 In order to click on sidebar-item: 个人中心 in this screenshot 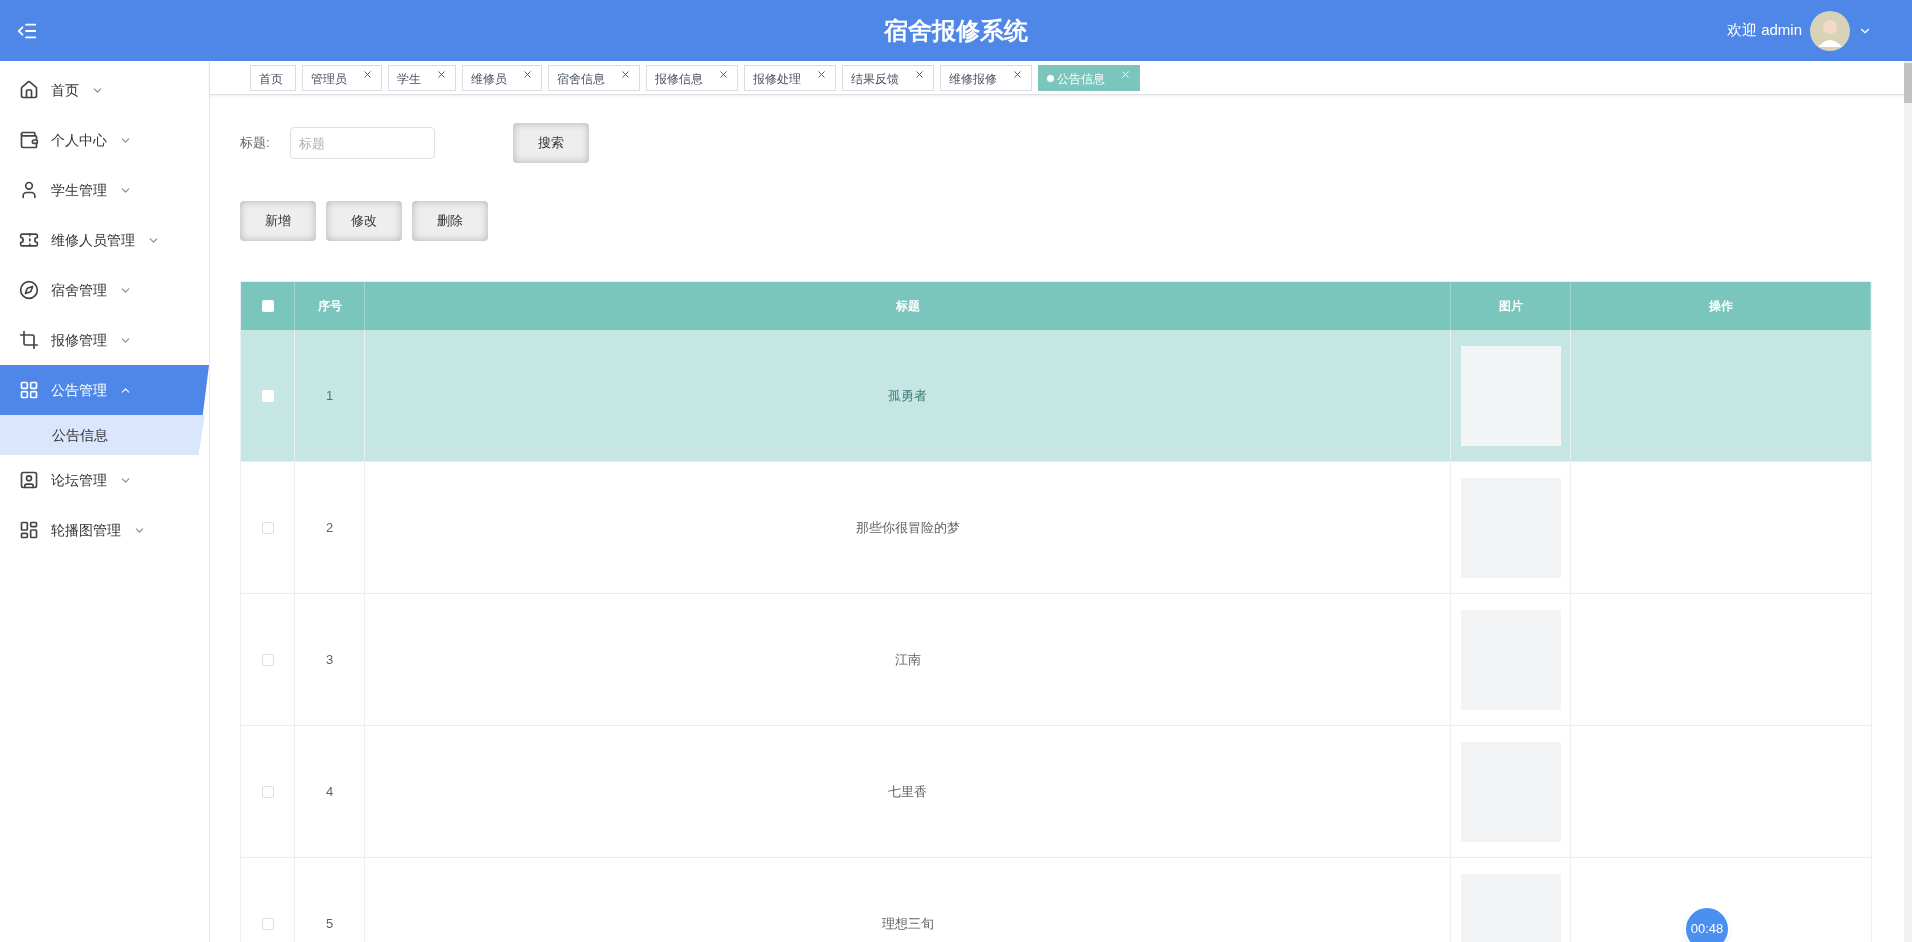, I will do `click(104, 140)`.